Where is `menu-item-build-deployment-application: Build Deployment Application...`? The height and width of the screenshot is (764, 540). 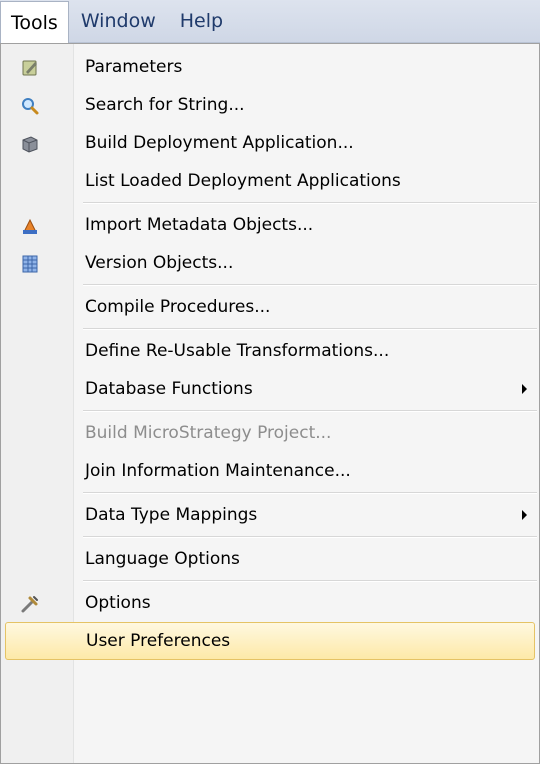 menu-item-build-deployment-application: Build Deployment Application... is located at coordinates (270, 143).